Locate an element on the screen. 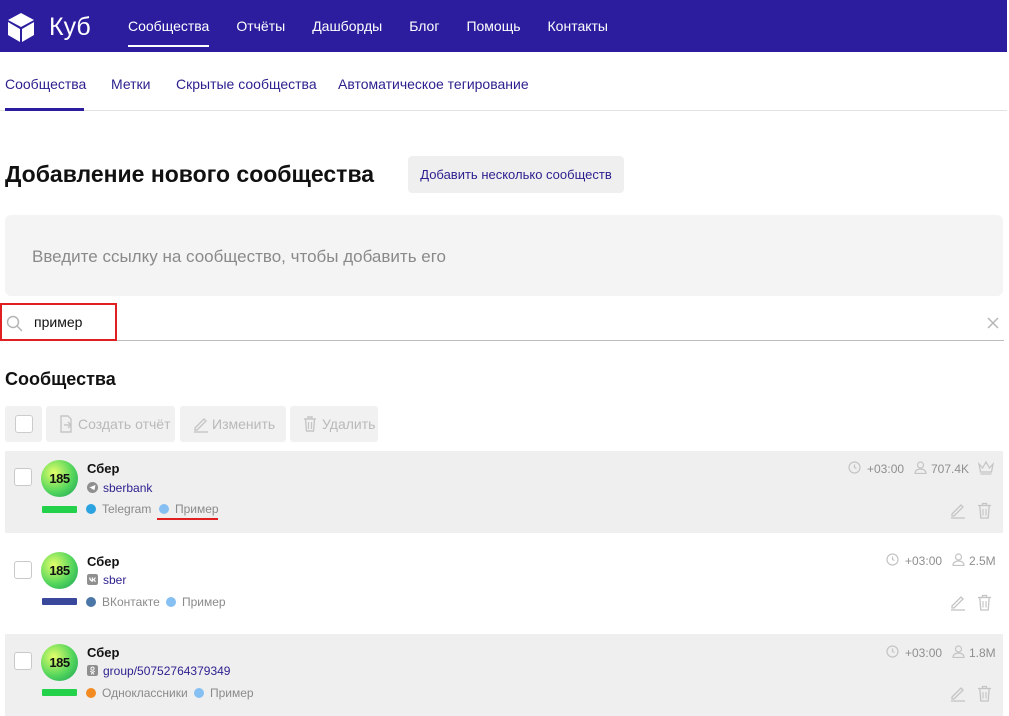 The height and width of the screenshot is (716, 1009). platform-tag: Одноклассники is located at coordinates (137, 693).